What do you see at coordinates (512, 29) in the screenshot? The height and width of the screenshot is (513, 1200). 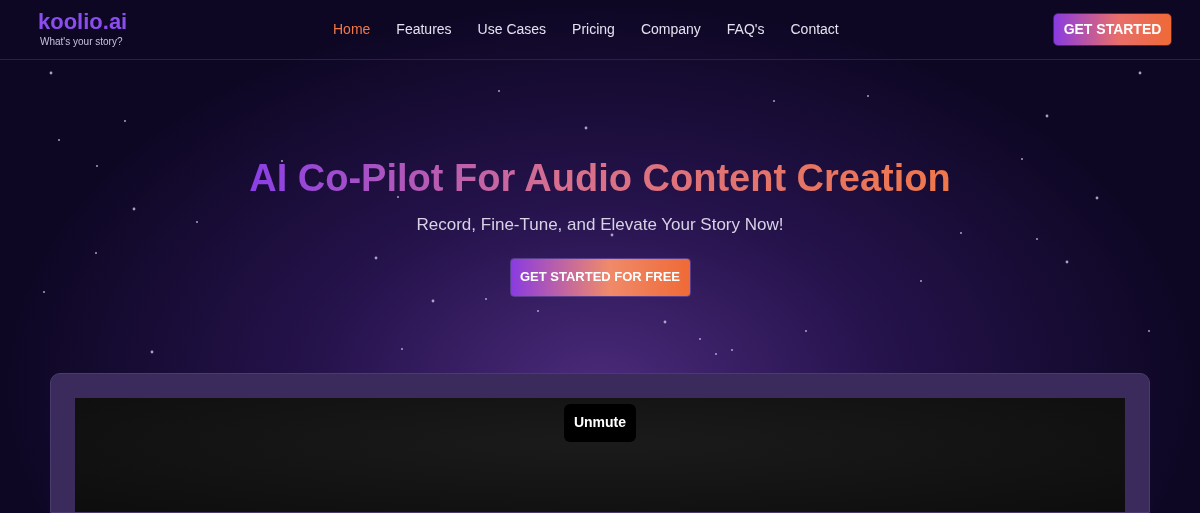 I see `nav-link: Use Cases` at bounding box center [512, 29].